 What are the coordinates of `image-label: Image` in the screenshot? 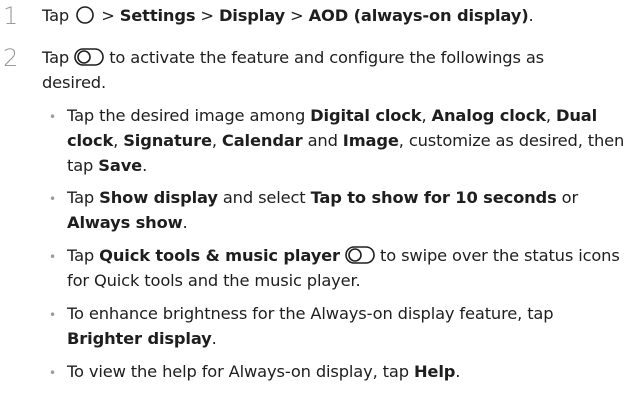 It's located at (370, 140).